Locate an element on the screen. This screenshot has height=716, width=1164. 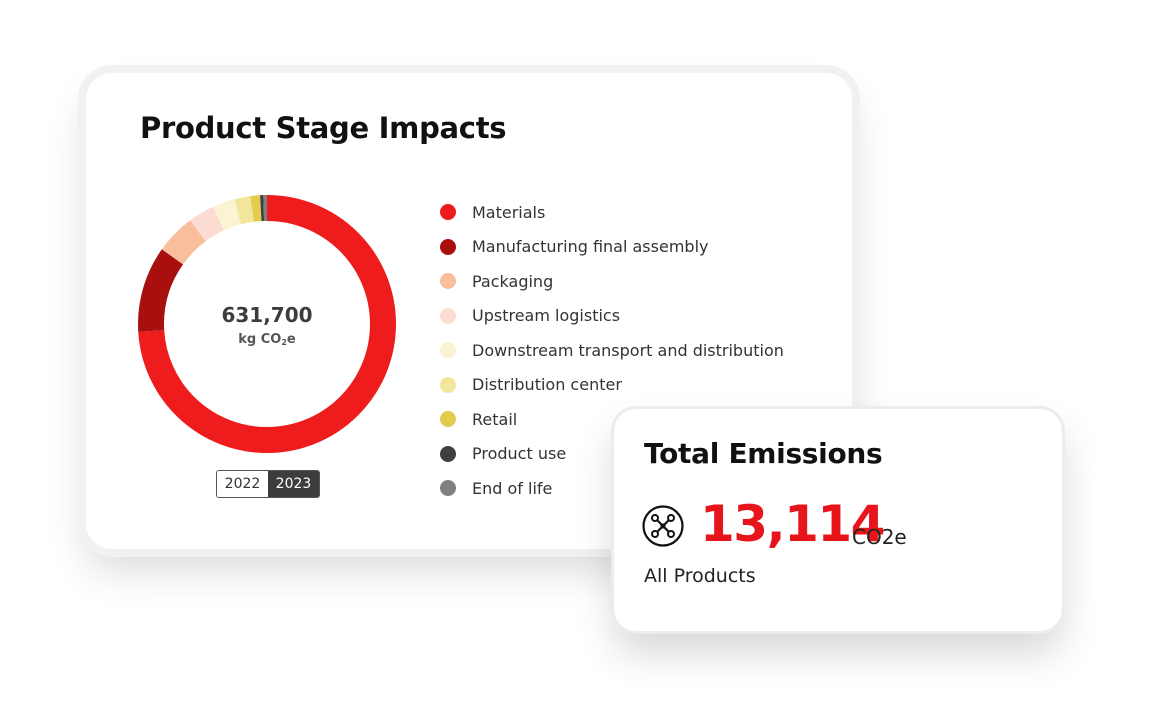
drone-icon is located at coordinates (663, 526).